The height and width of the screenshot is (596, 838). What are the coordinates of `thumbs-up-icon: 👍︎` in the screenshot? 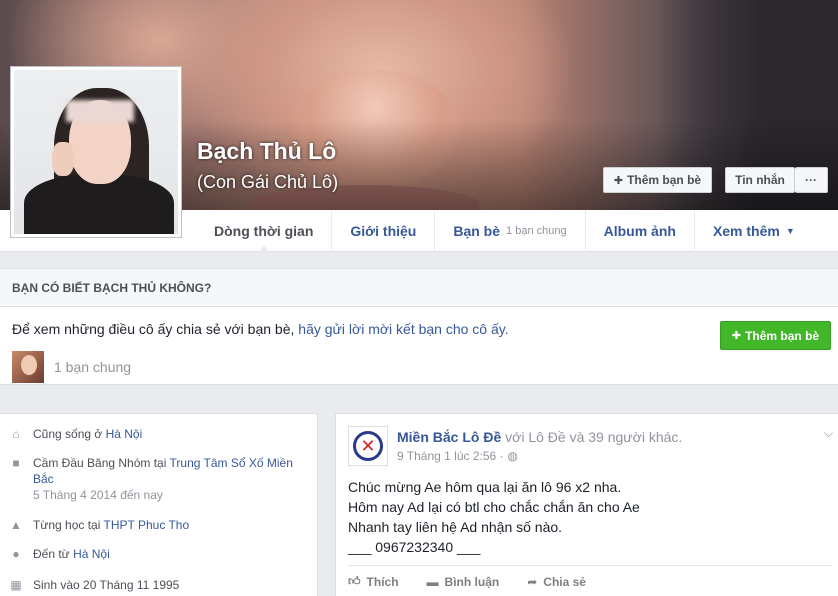 It's located at (354, 581).